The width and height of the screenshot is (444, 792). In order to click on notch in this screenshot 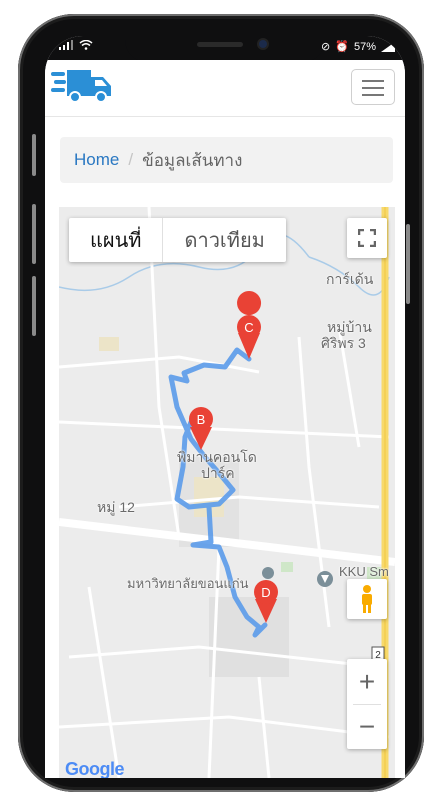, I will do `click(225, 49)`.